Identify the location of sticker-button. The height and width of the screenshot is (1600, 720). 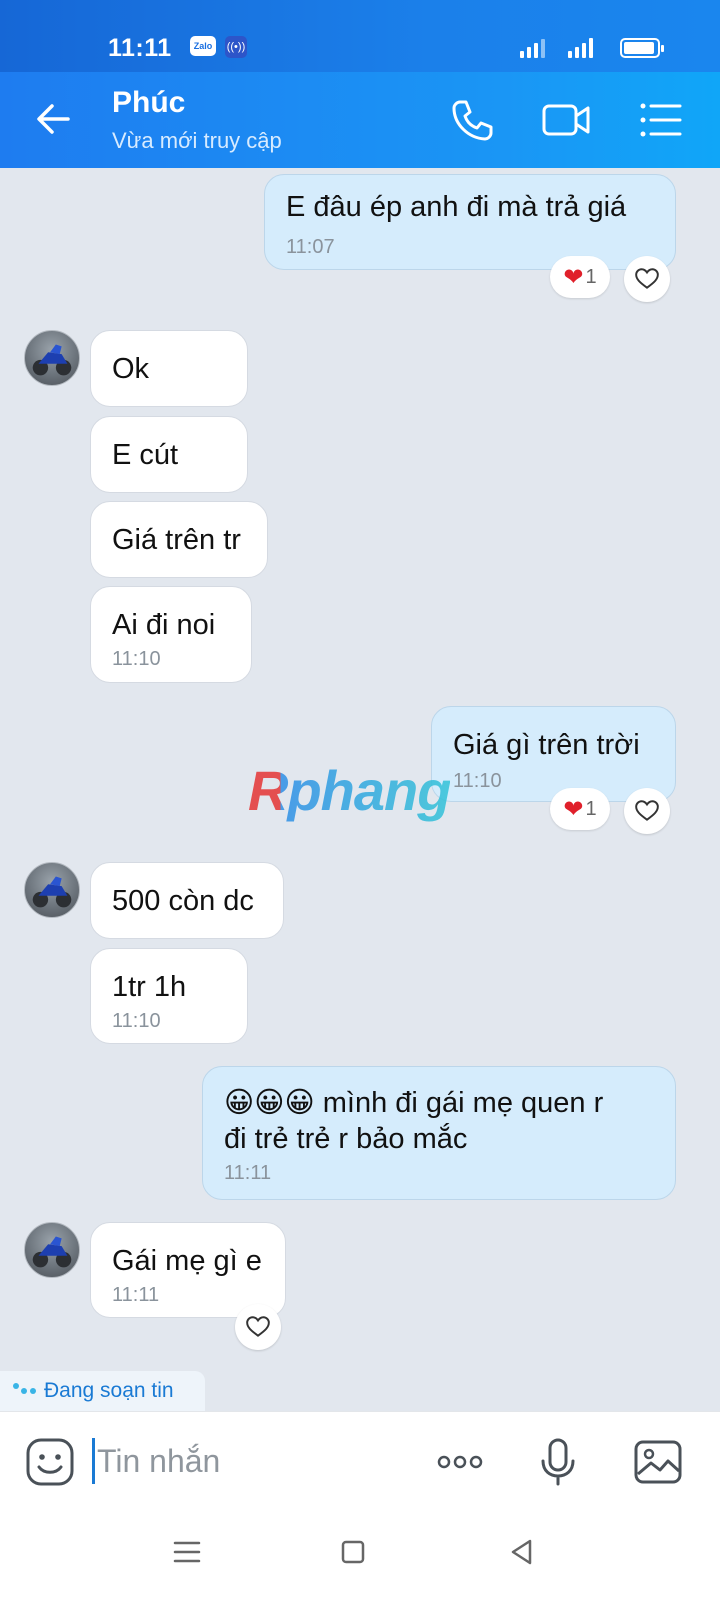
(50, 1462).